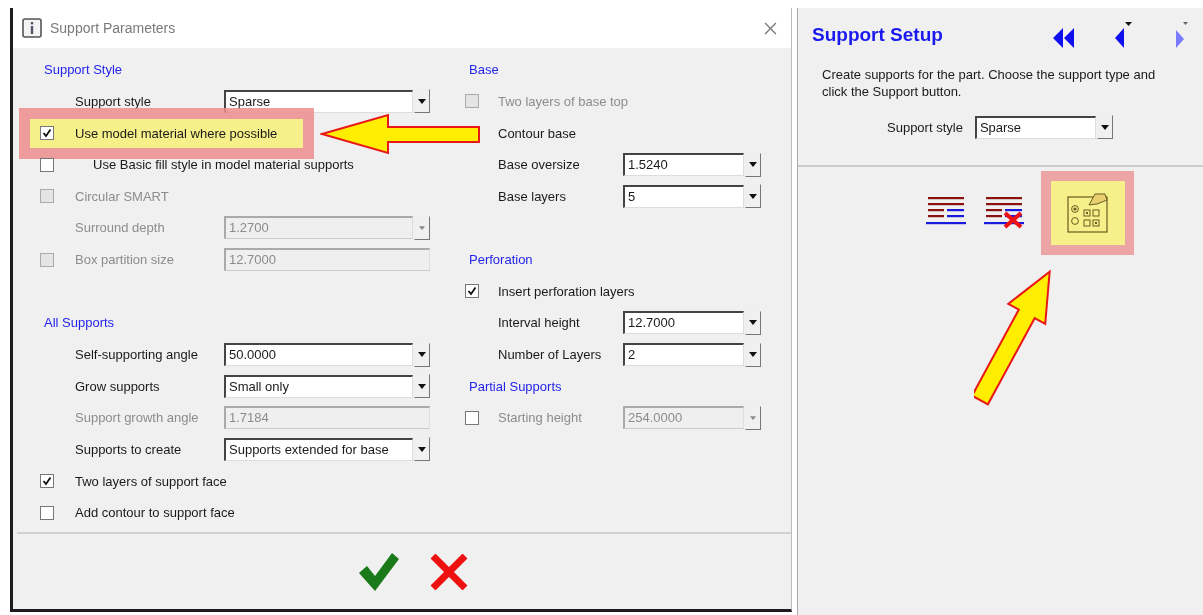 The image size is (1203, 615). Describe the element at coordinates (484, 70) in the screenshot. I see `section-heading: Base` at that location.